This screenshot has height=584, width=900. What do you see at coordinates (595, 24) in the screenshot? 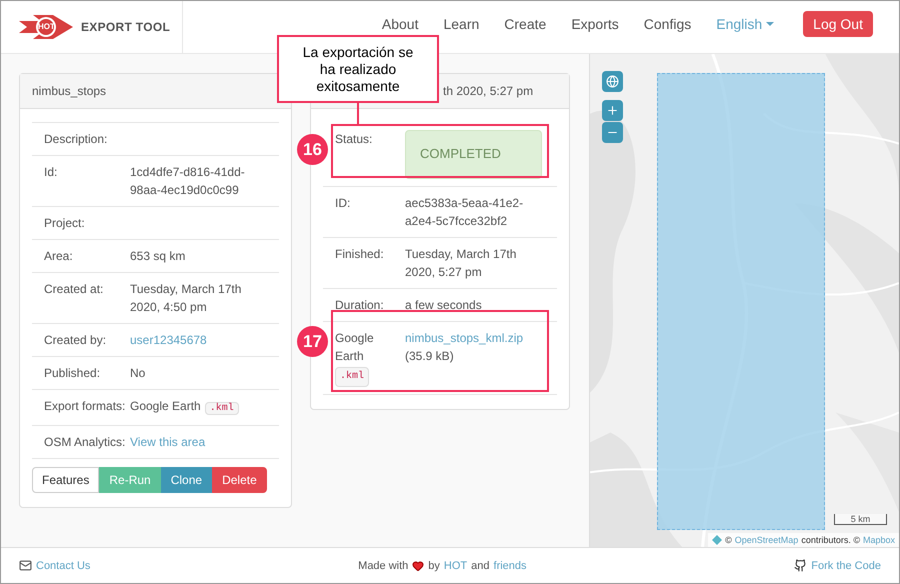
I see `nav-link: Exports` at bounding box center [595, 24].